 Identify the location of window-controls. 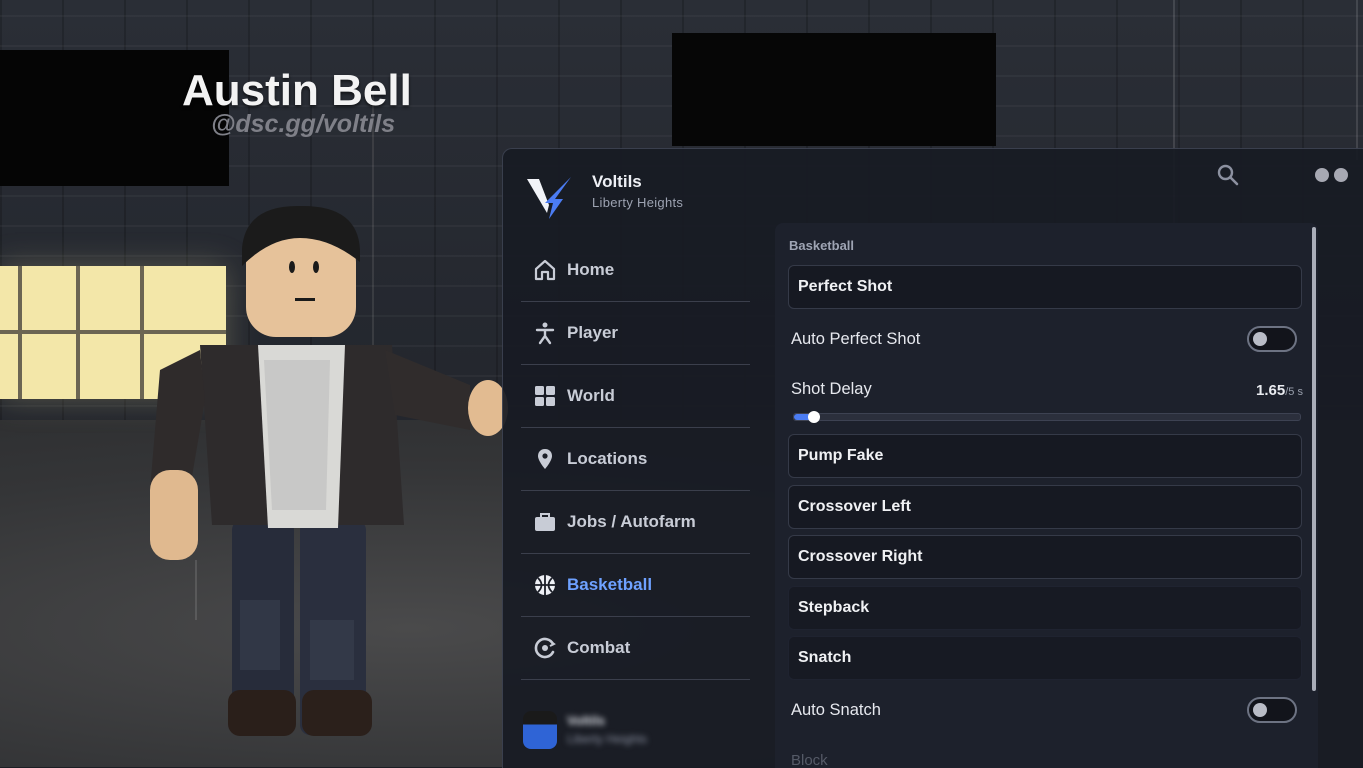
(1334, 176).